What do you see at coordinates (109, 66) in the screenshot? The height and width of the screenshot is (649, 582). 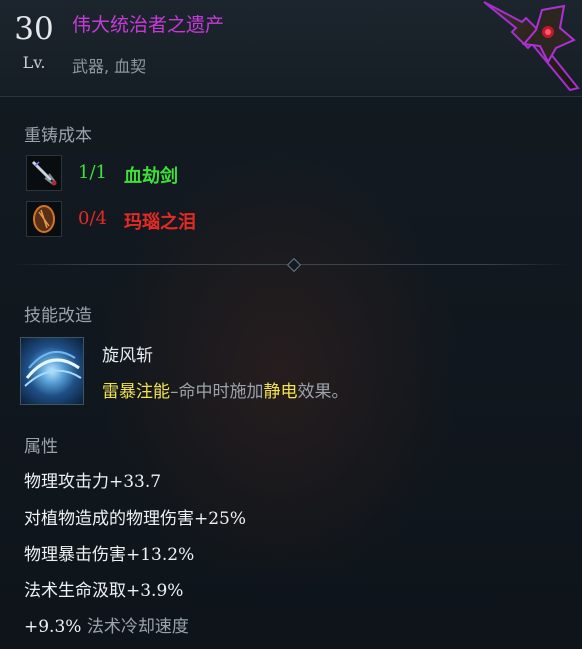 I see `item-type: 武器, 血契` at bounding box center [109, 66].